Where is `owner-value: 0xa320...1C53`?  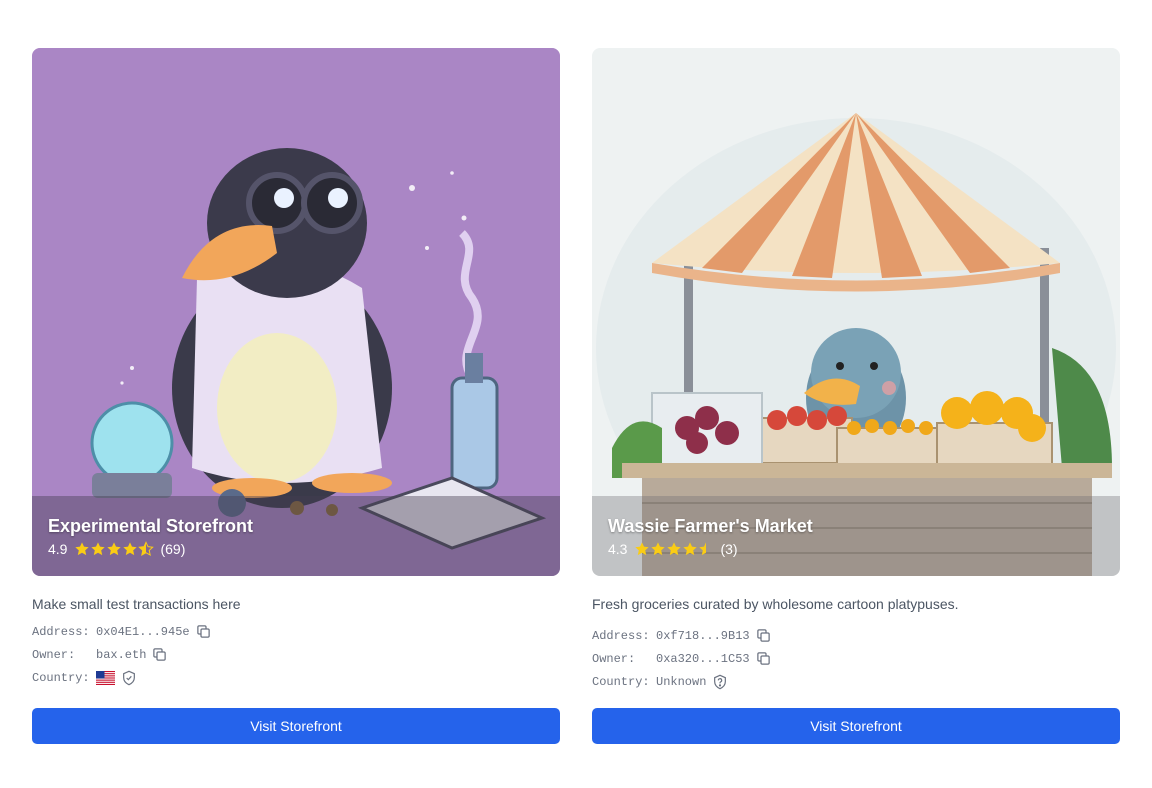
owner-value: 0xa320...1C53 is located at coordinates (703, 658).